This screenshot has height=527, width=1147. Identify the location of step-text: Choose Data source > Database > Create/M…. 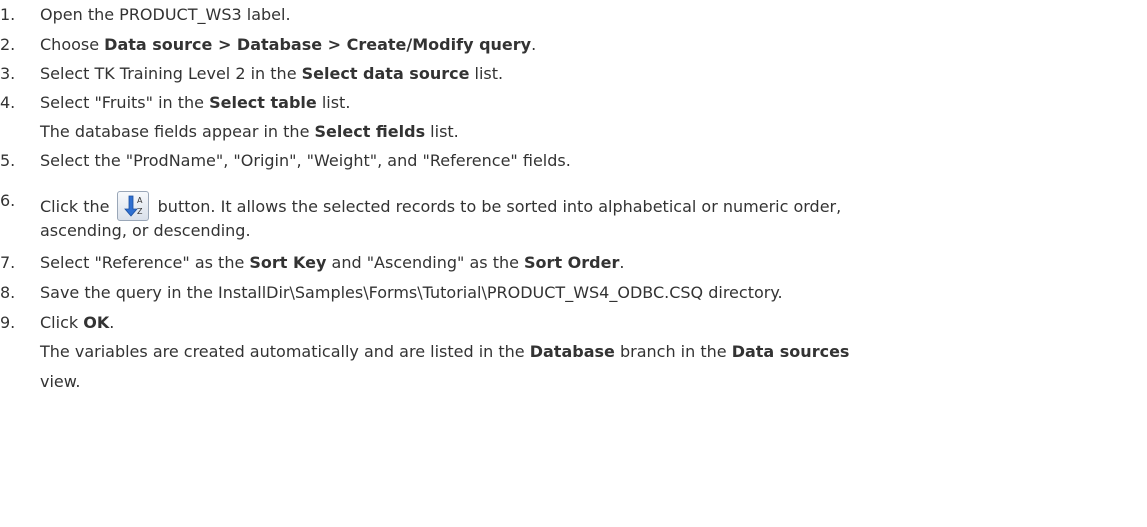
(288, 44).